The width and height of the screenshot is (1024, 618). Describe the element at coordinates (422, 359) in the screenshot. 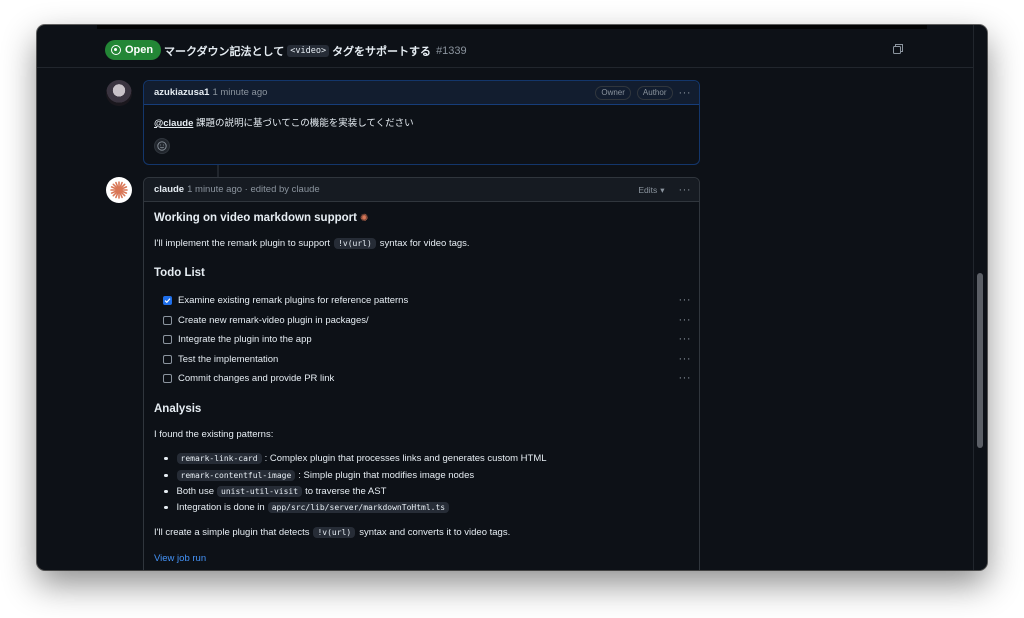

I see `todo-item: Test the implementation ···` at that location.